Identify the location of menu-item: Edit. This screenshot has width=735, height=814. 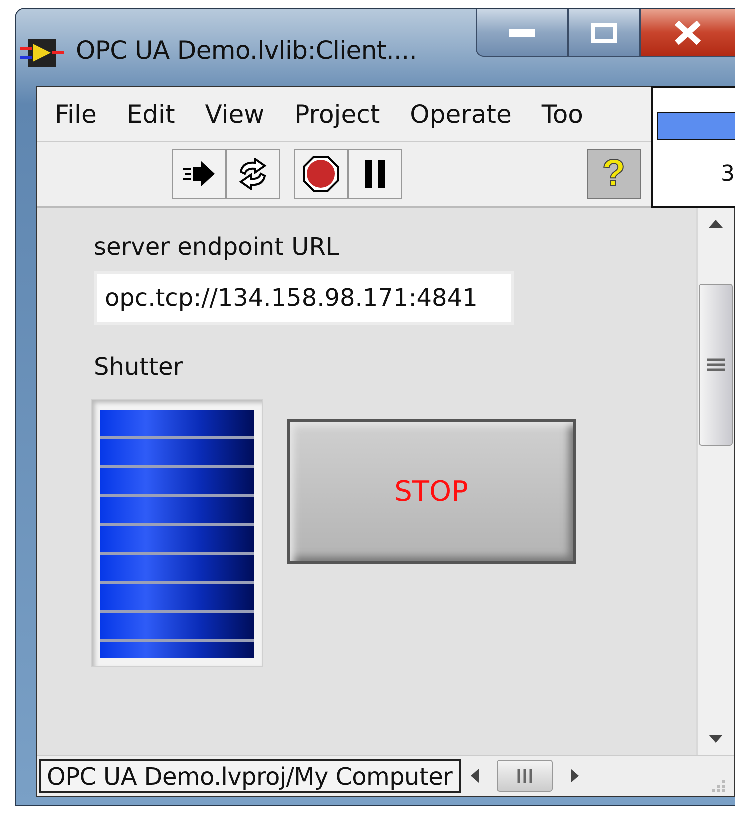
(151, 114).